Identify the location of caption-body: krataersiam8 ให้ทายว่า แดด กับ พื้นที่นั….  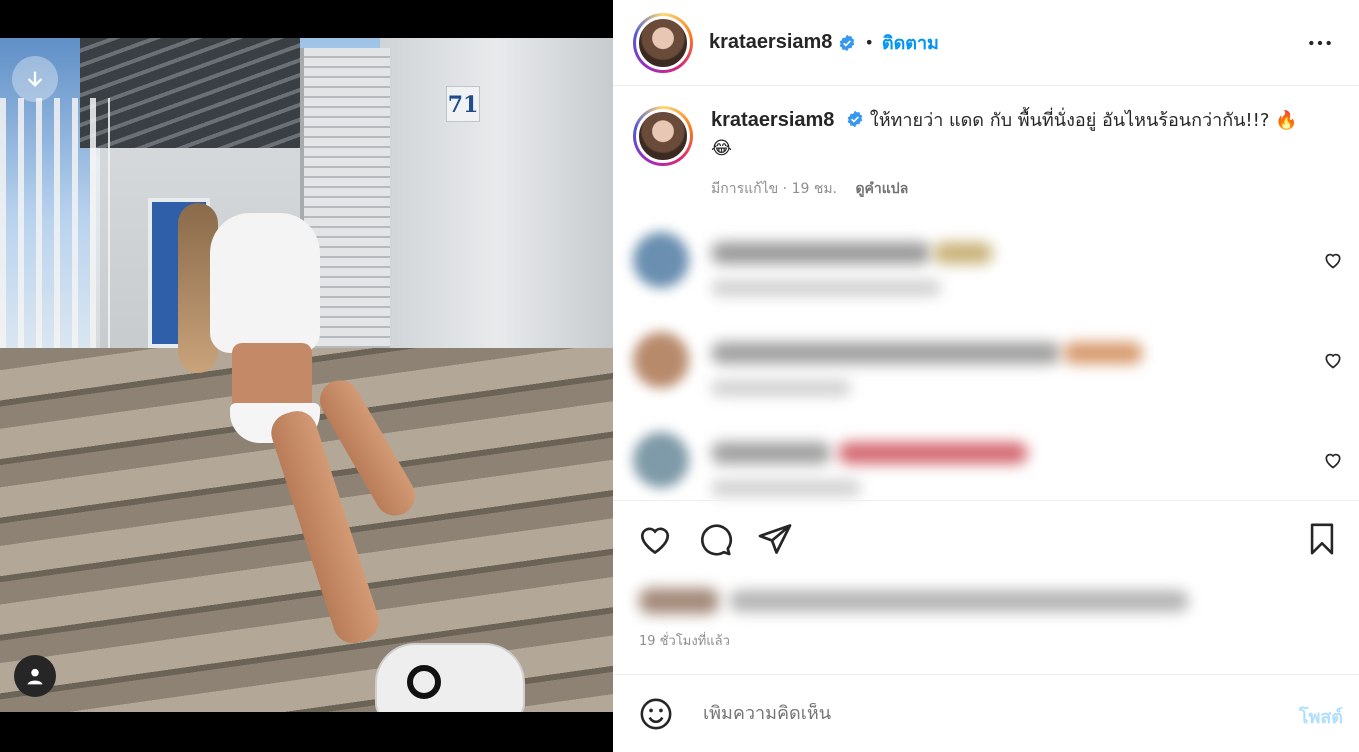
(1011, 136).